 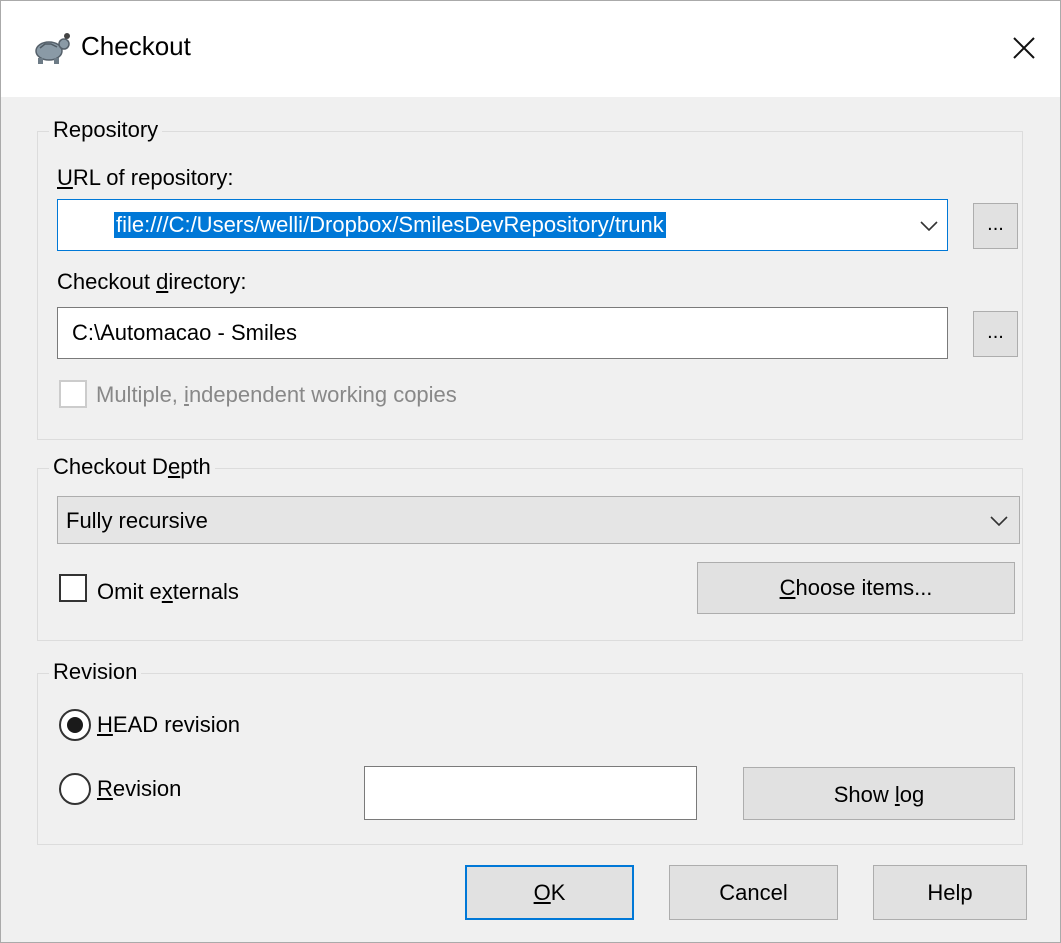 I want to click on revision-radio, so click(x=75, y=789).